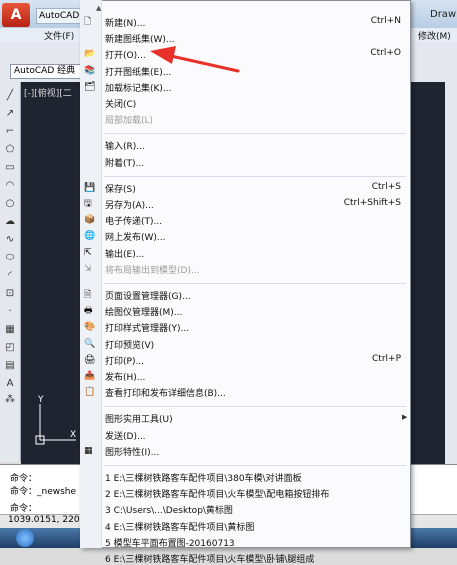 This screenshot has height=565, width=457. Describe the element at coordinates (10, 204) in the screenshot. I see `circle-tool-icon: ○` at that location.